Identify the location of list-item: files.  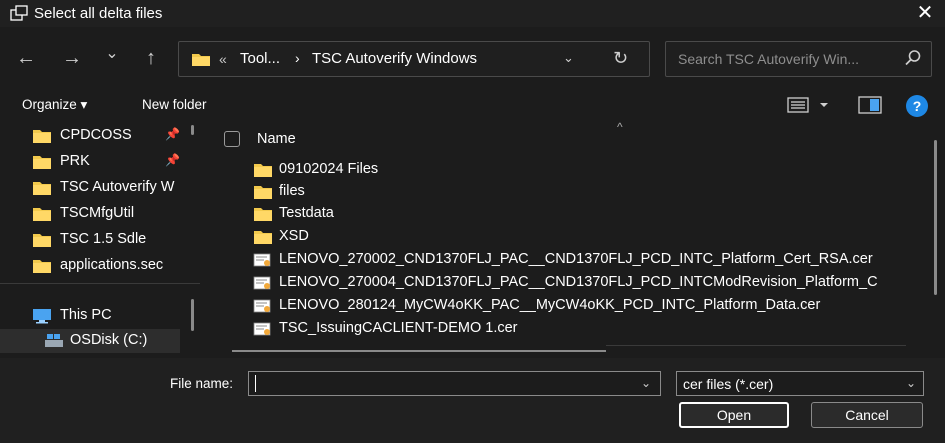
(590, 192).